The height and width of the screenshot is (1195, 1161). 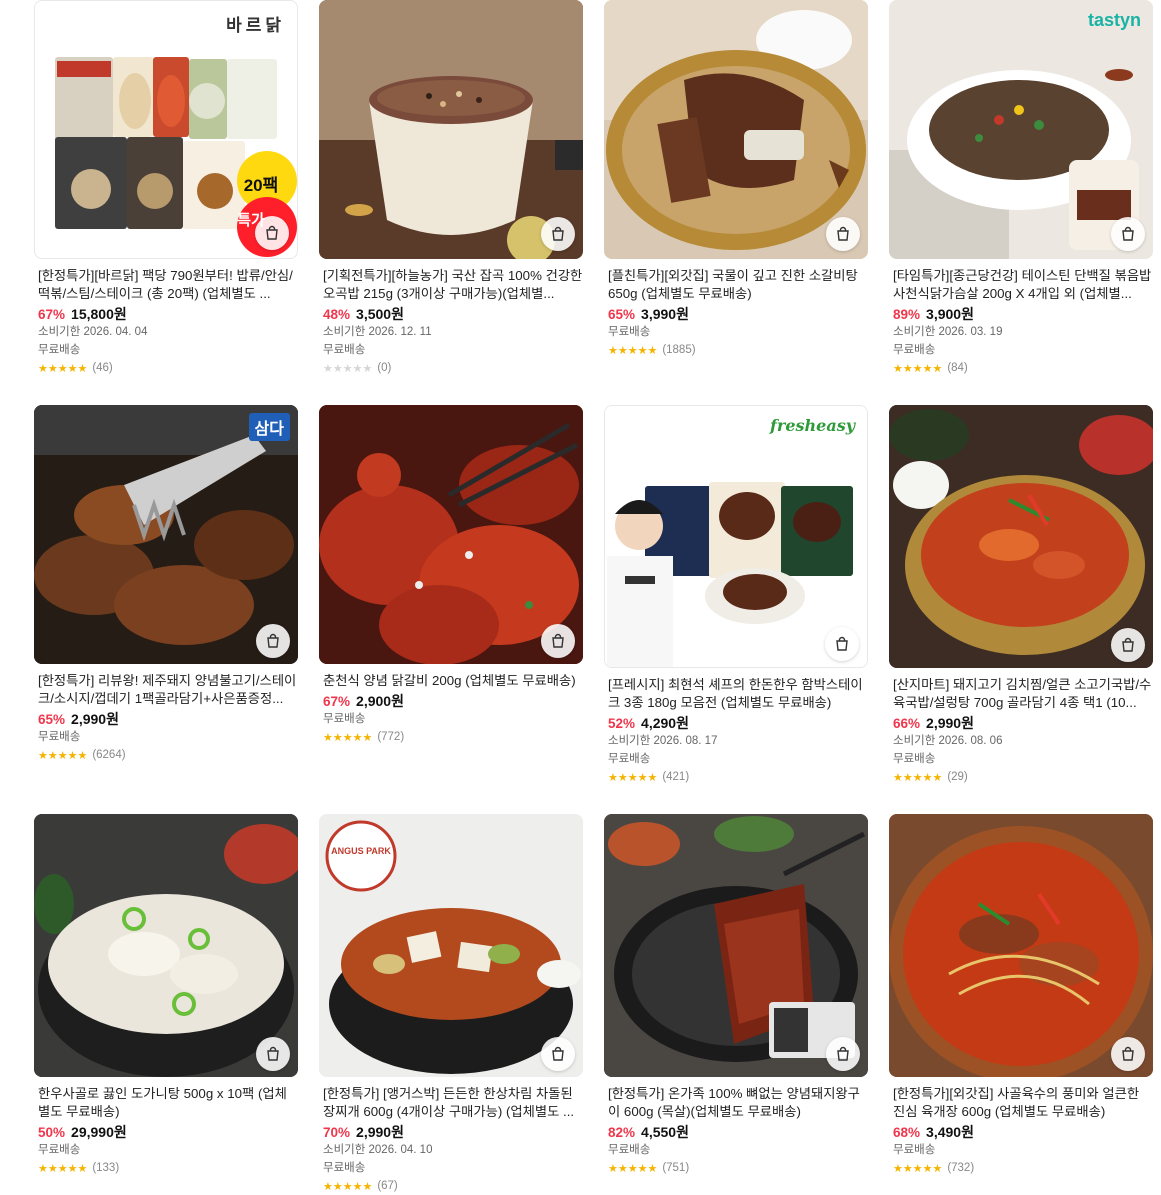 I want to click on rating: ★★★★★ (1885), so click(x=736, y=350).